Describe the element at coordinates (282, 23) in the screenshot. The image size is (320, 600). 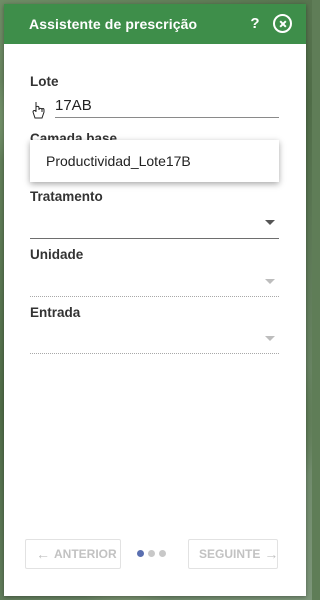
I see `close-icon` at that location.